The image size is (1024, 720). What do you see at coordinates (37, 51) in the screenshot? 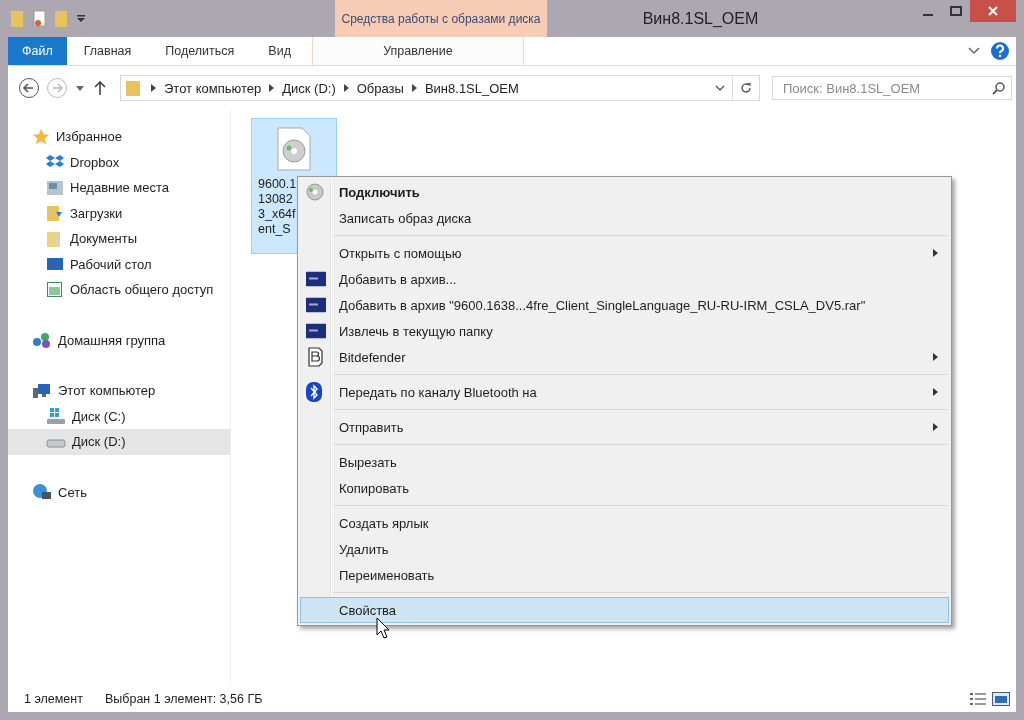
I see `file-menu-button: Файл` at bounding box center [37, 51].